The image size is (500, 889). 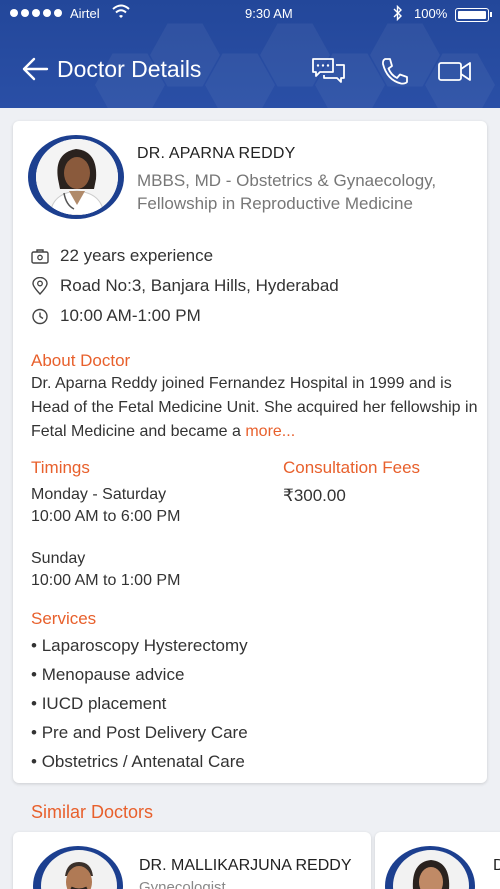 What do you see at coordinates (35, 69) in the screenshot?
I see `back-arrow-icon` at bounding box center [35, 69].